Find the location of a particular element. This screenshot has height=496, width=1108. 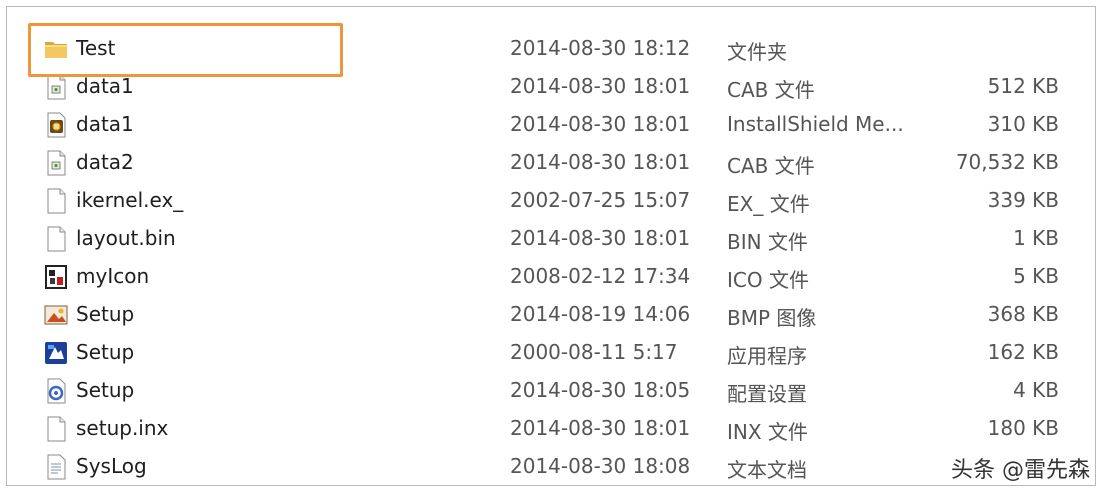

file-row: SysLog 2014-08-30 18:08 文本文档 is located at coordinates (551, 466).